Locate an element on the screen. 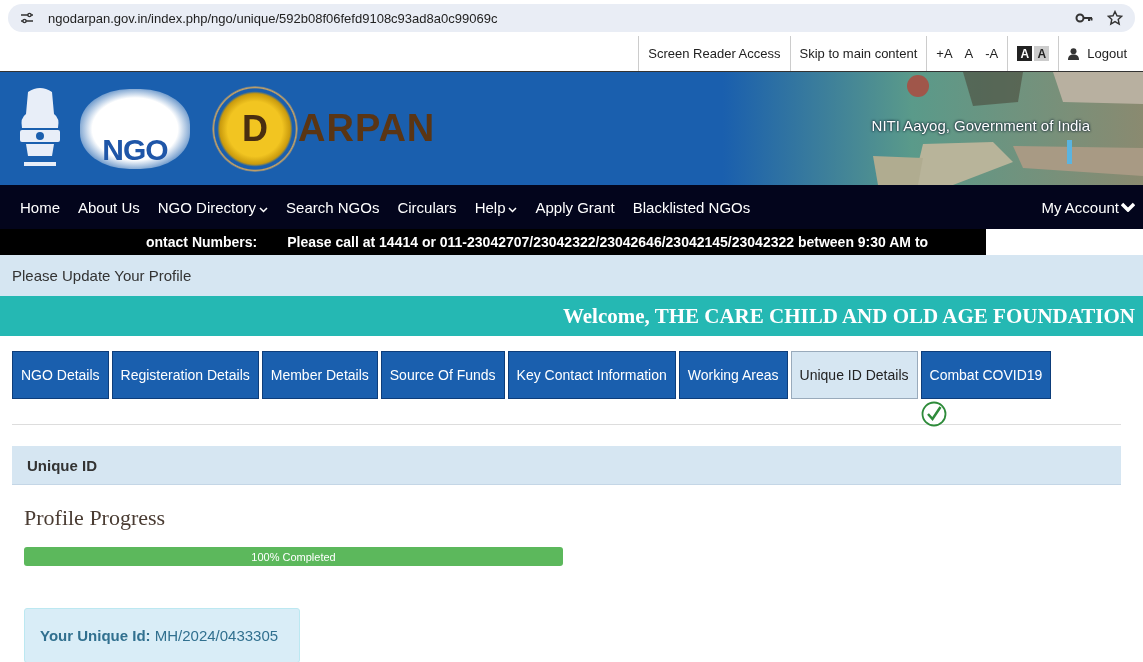  ticker-message: Please call at 14414 or 011-23042707/23042322/23042646/23042145/23042322 between 9:30 AM to is located at coordinates (608, 242).